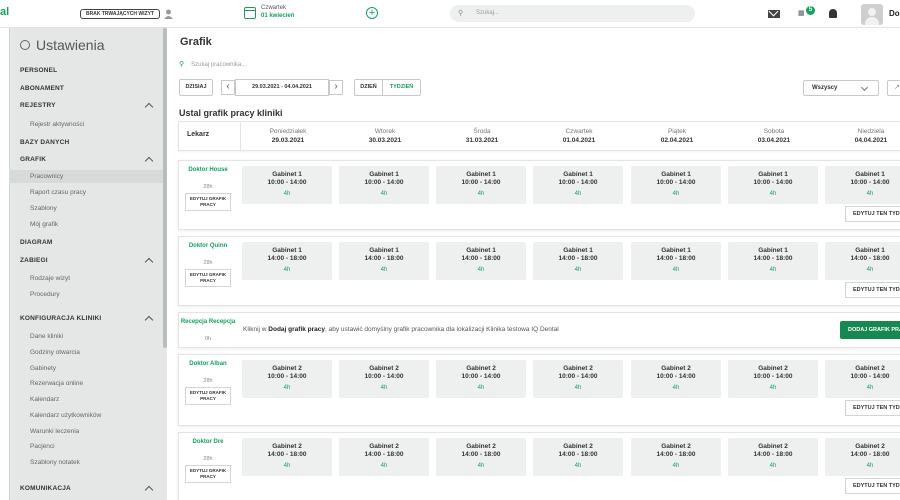 This screenshot has height=500, width=900. I want to click on sidebar-section-personel: PERSONEL, so click(38, 70).